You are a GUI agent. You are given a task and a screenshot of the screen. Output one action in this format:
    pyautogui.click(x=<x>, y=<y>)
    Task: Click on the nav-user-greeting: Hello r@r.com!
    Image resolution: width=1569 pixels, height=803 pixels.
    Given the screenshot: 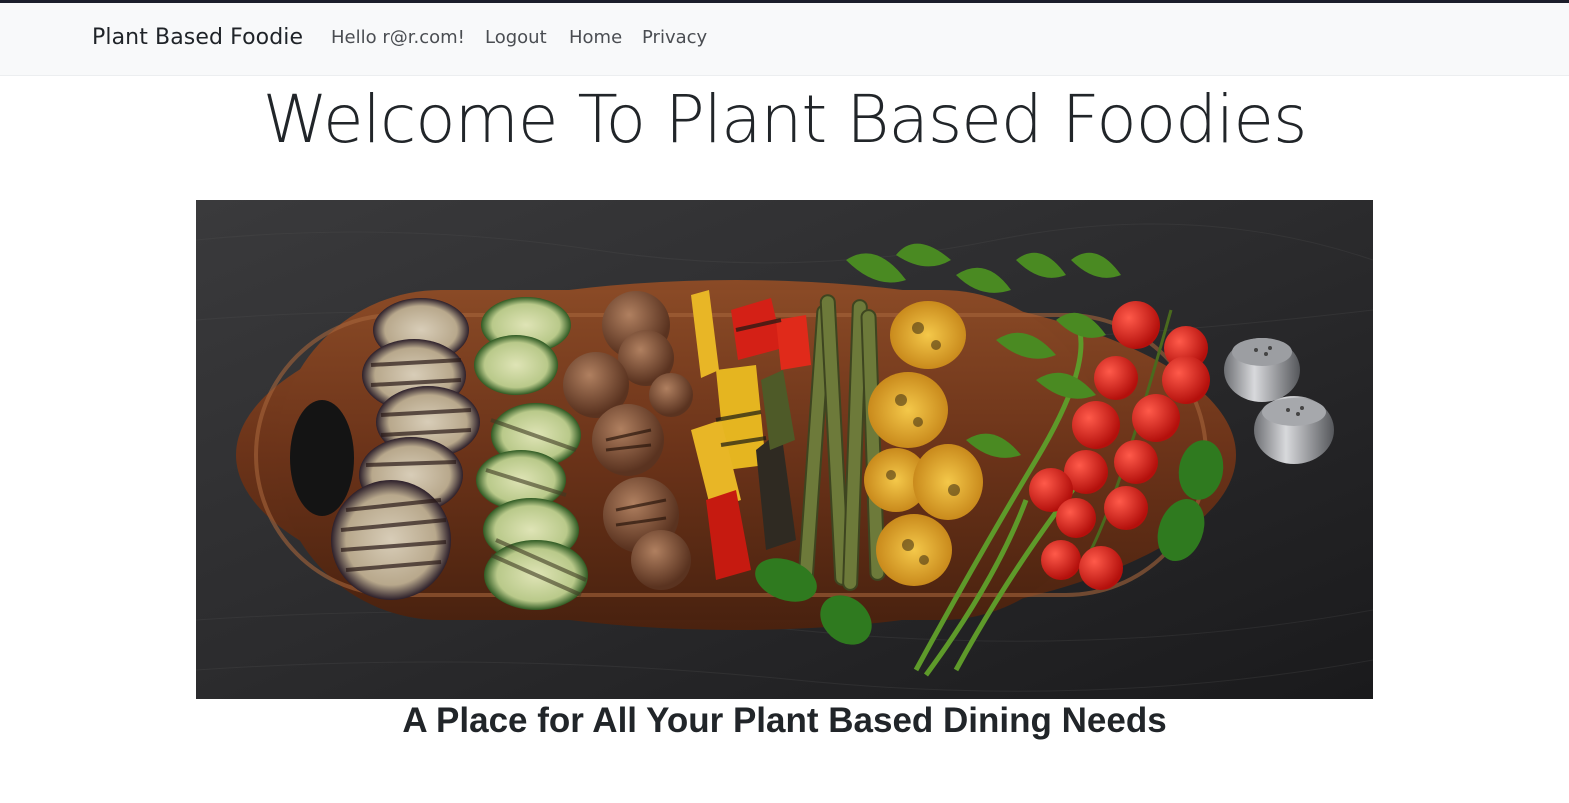 What is the action you would take?
    pyautogui.click(x=398, y=37)
    